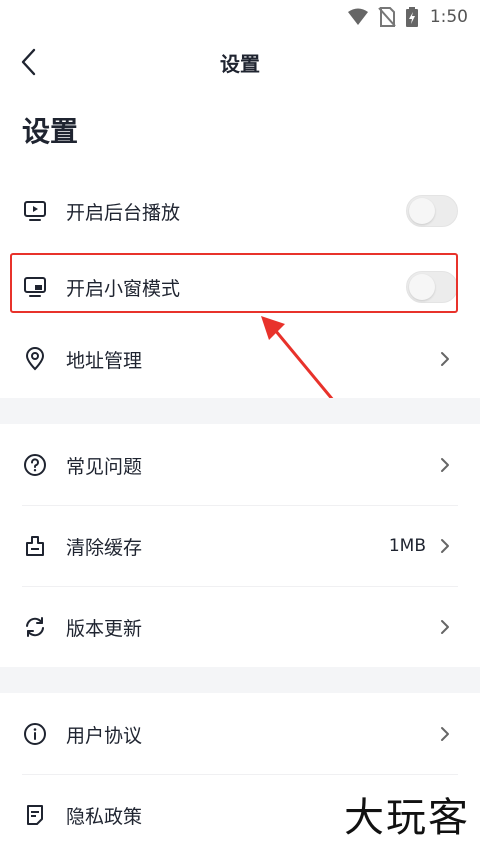  Describe the element at coordinates (104, 360) in the screenshot. I see `setting-label: 地址管理` at that location.